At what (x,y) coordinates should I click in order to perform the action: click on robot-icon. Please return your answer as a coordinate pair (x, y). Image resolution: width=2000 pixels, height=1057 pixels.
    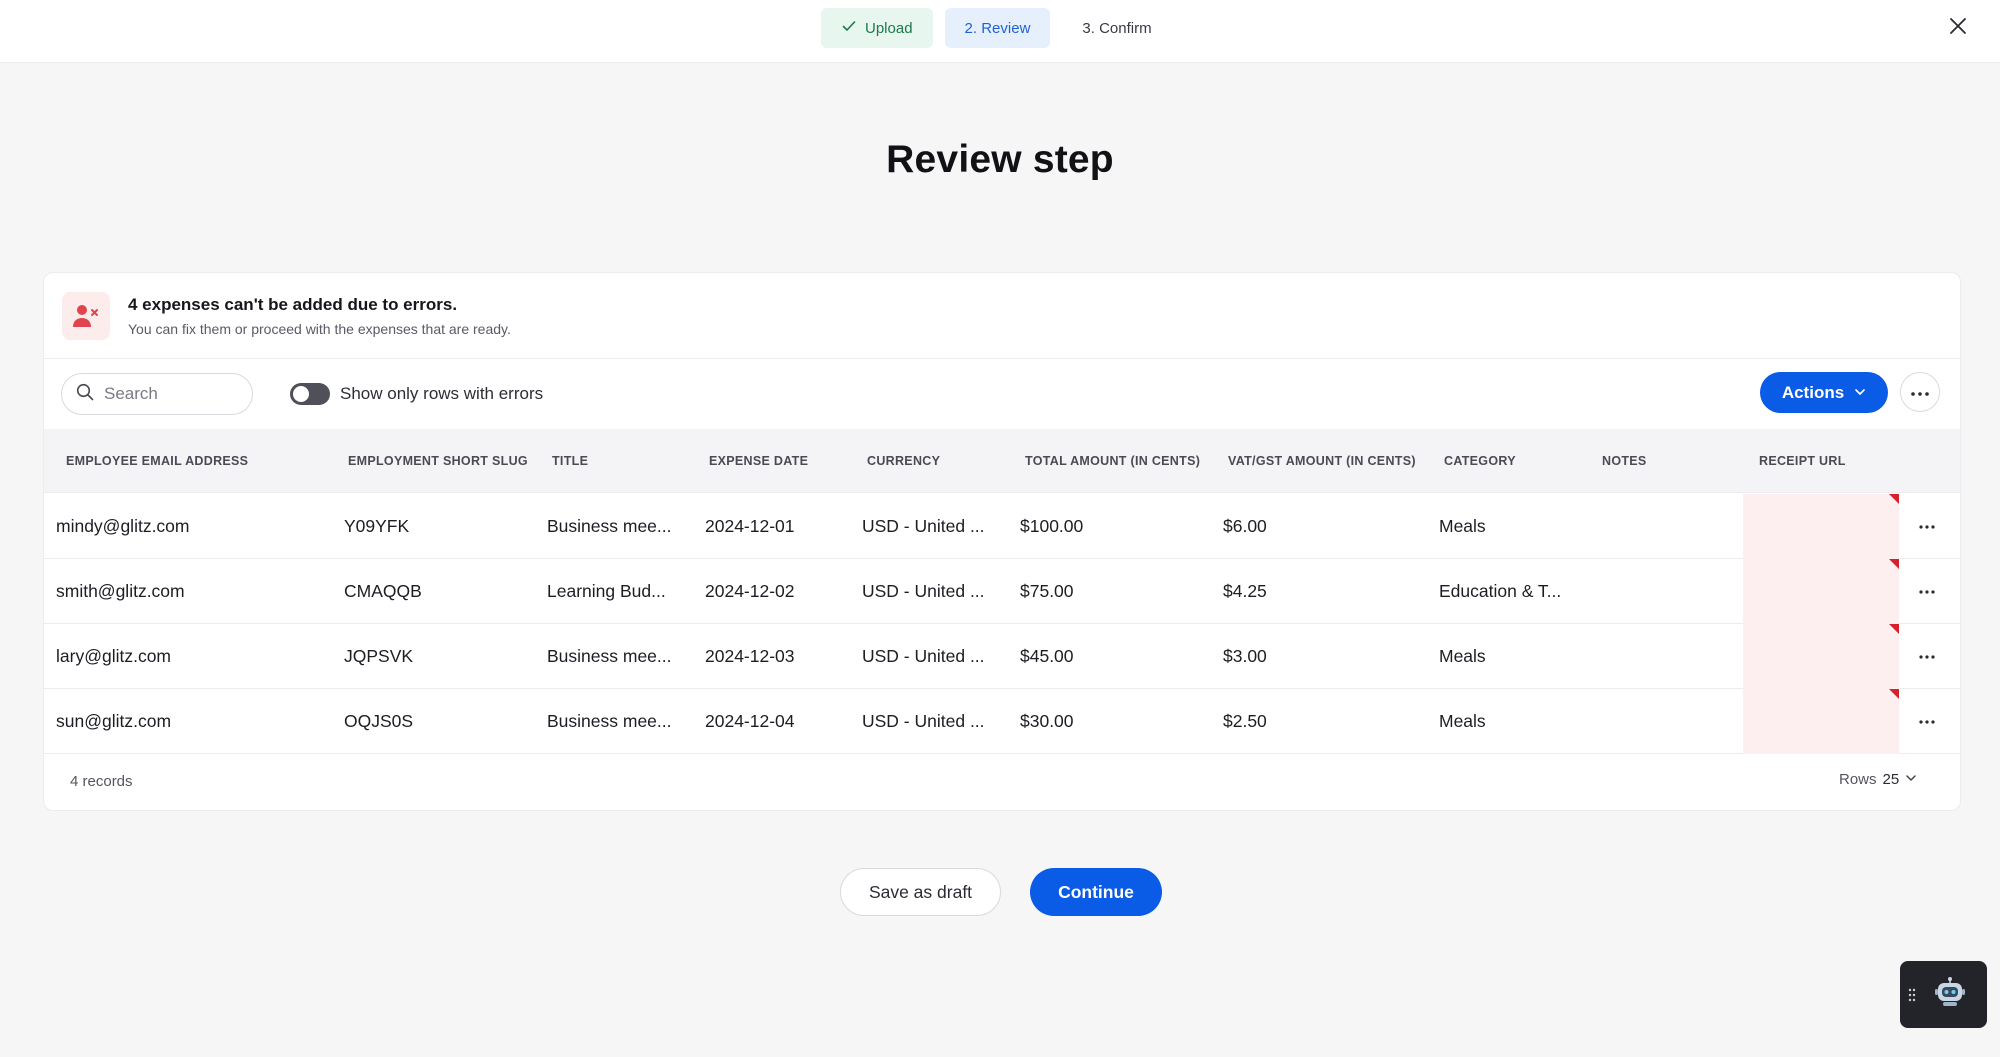
    Looking at the image, I should click on (1950, 994).